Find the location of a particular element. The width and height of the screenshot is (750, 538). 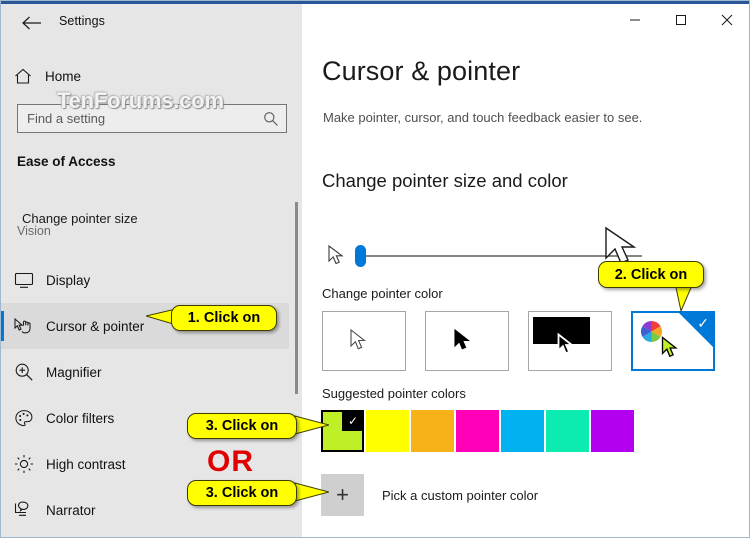

sidebar-item-label: Display is located at coordinates (68, 280).